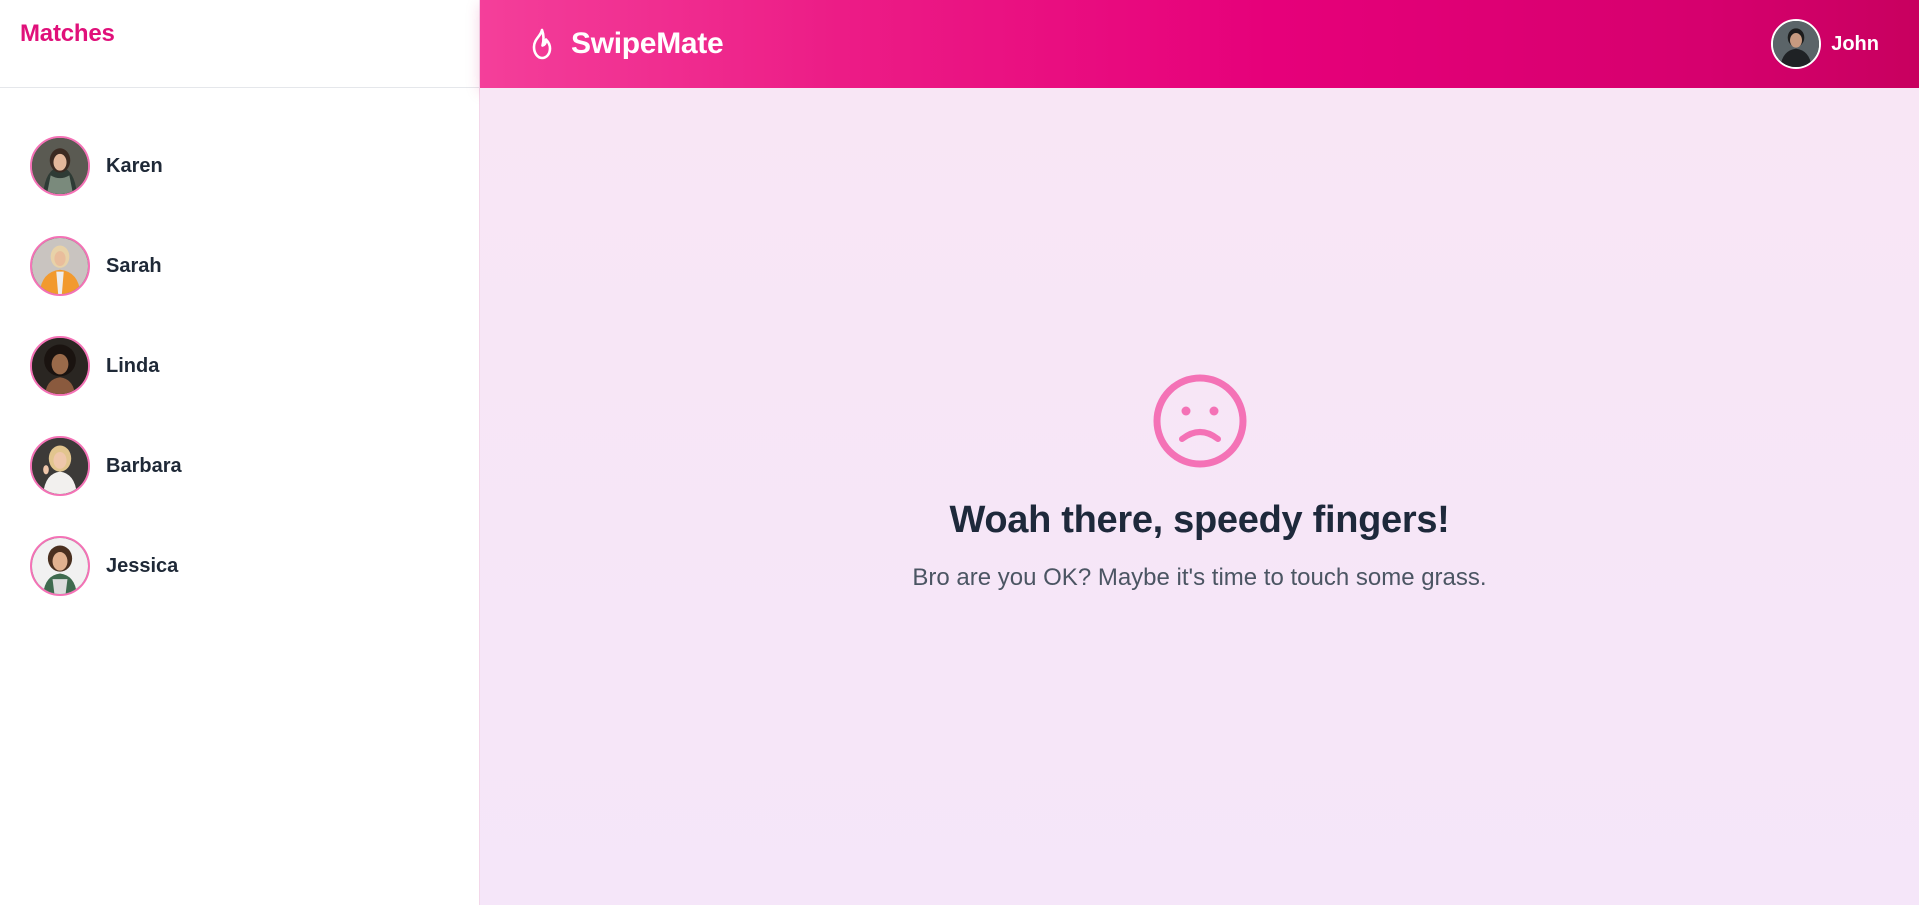 The width and height of the screenshot is (1919, 905). Describe the element at coordinates (647, 43) in the screenshot. I see `app-name: SwipeMate` at that location.